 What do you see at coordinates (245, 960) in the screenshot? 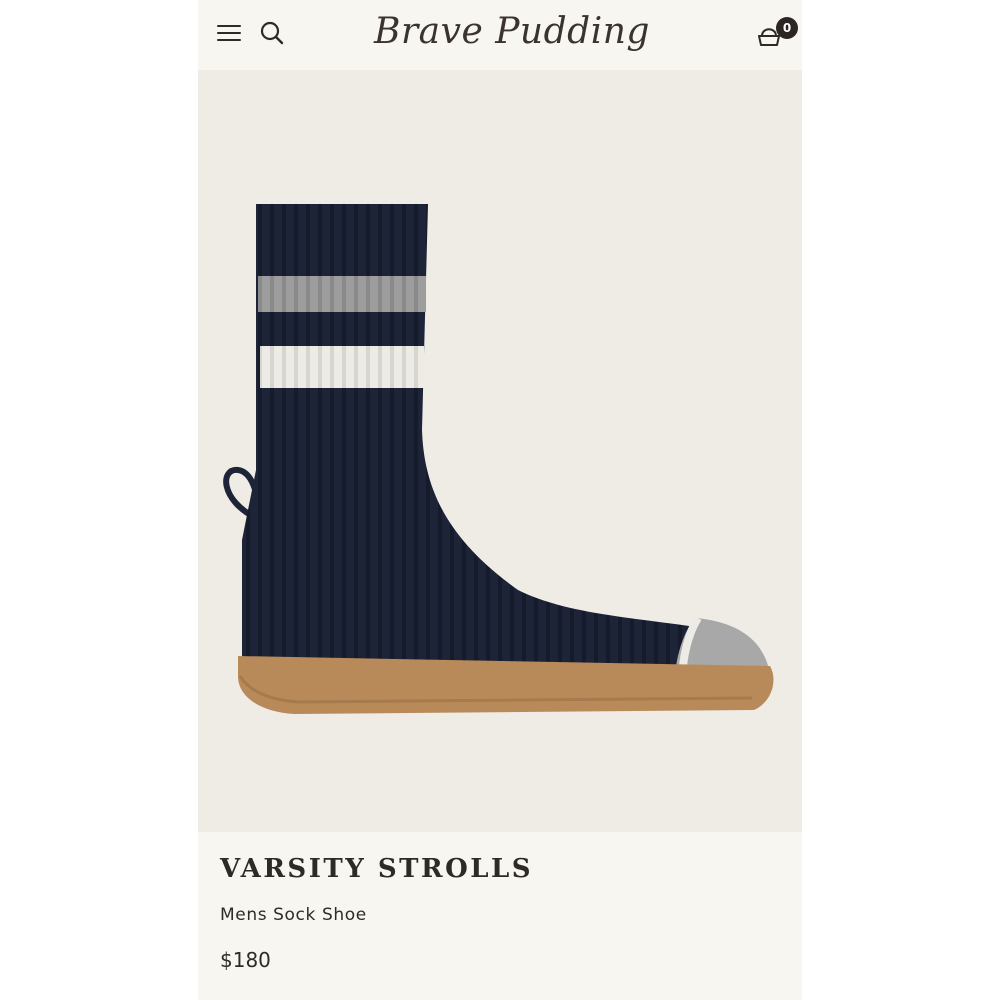
I see `product-price: $180` at bounding box center [245, 960].